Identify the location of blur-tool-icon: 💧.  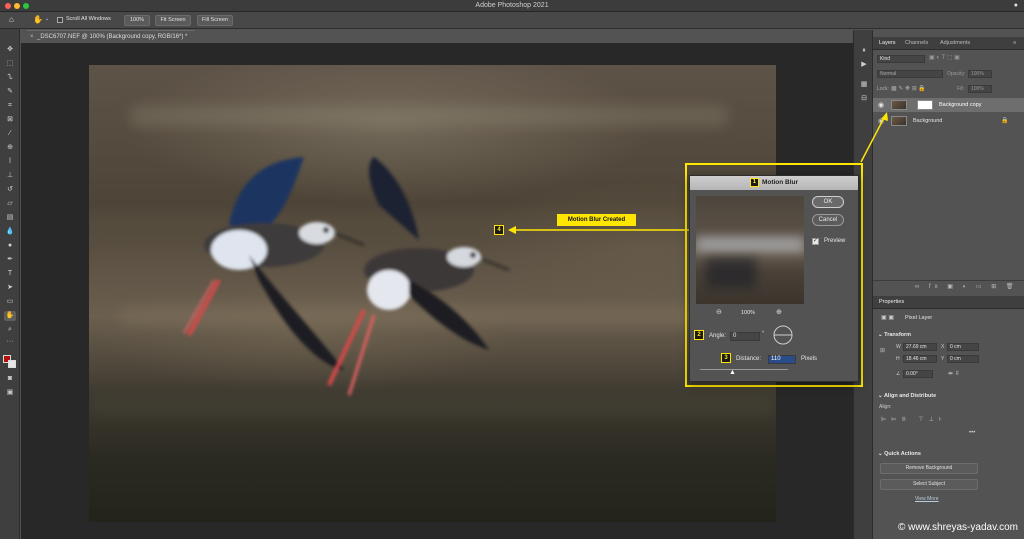
(10, 232).